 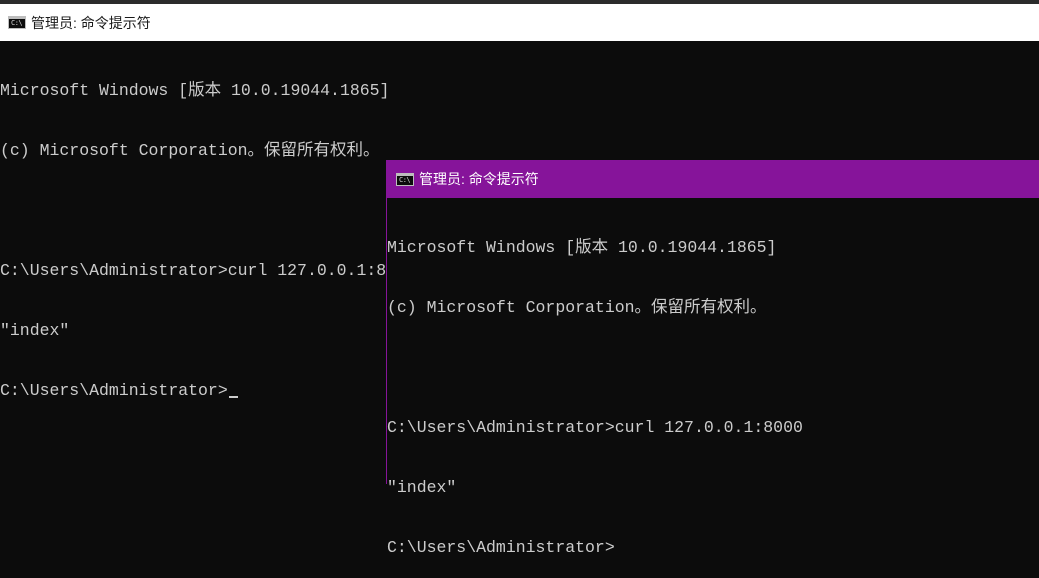 I want to click on back-window-title: 管理员: 命令提示符, so click(x=91, y=22).